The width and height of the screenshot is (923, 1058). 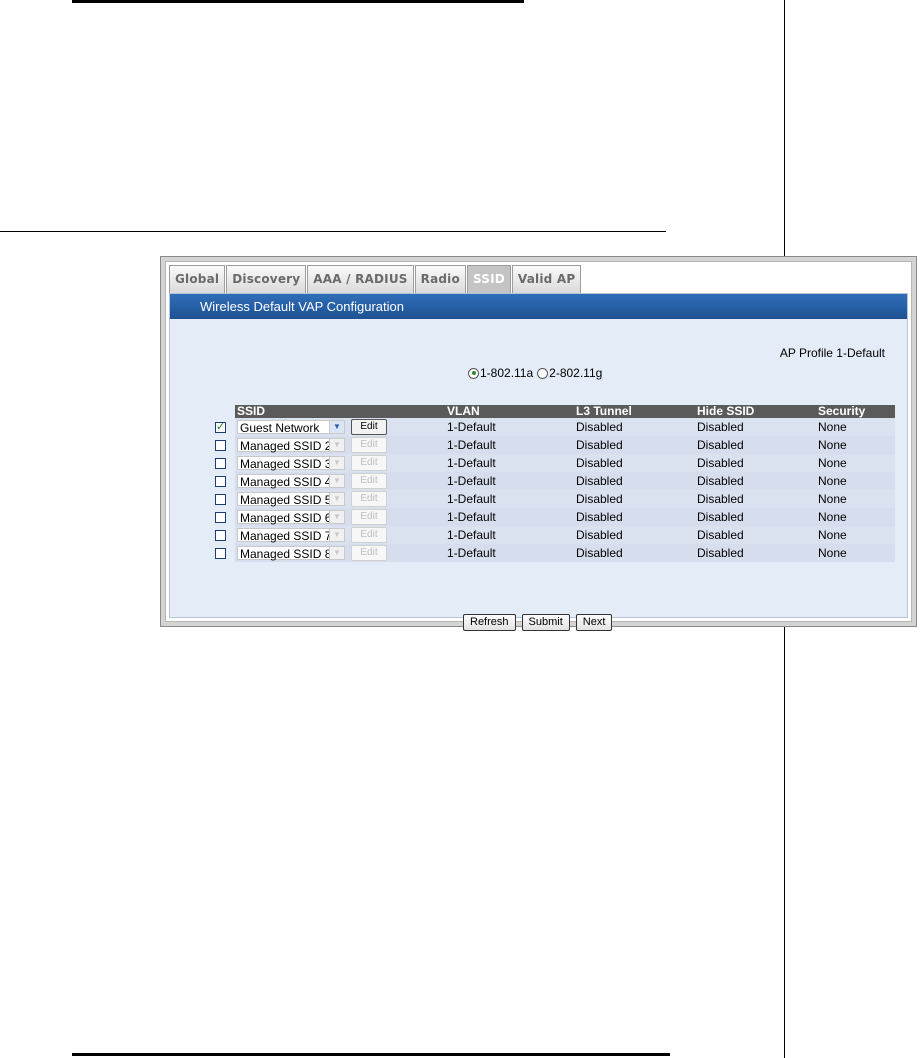 I want to click on ssid-select: Managed SSID 8 ▼, so click(x=291, y=553).